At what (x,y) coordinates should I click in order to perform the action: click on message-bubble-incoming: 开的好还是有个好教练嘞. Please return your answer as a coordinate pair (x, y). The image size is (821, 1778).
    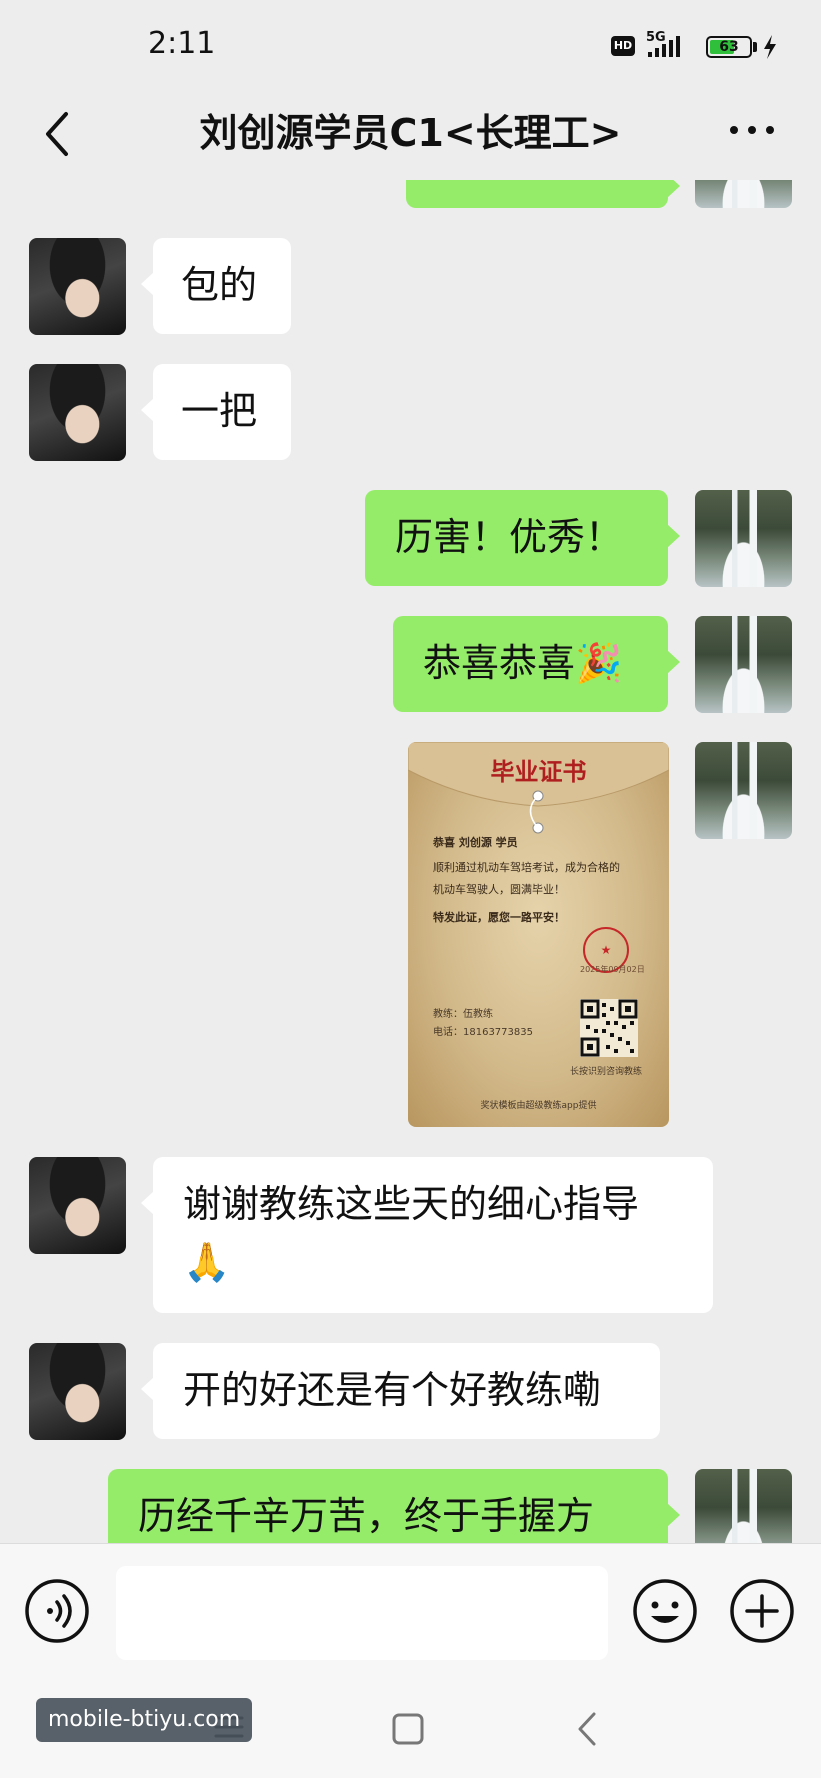
    Looking at the image, I should click on (400, 1391).